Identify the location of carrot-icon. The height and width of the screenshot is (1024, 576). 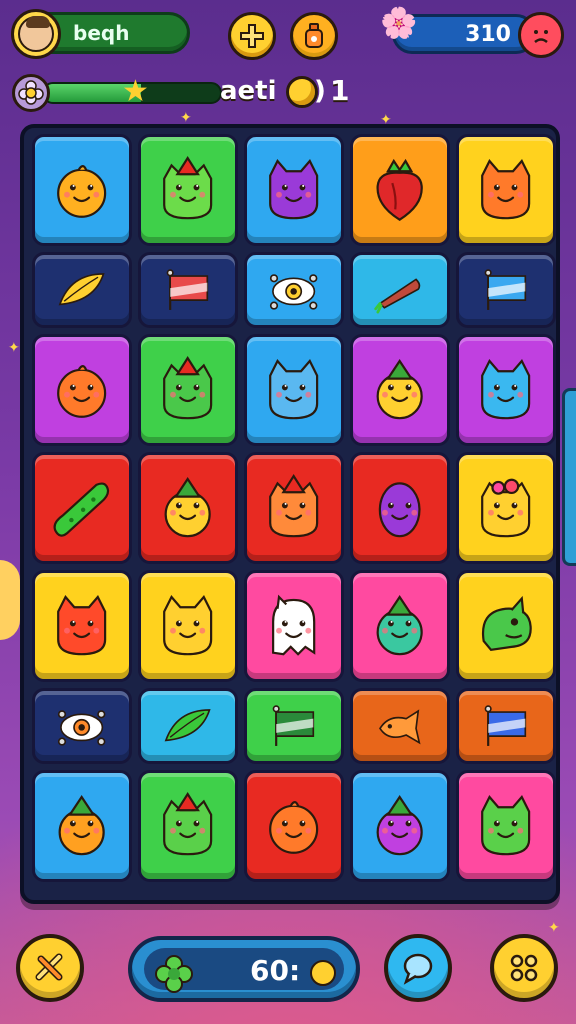
(397, 296).